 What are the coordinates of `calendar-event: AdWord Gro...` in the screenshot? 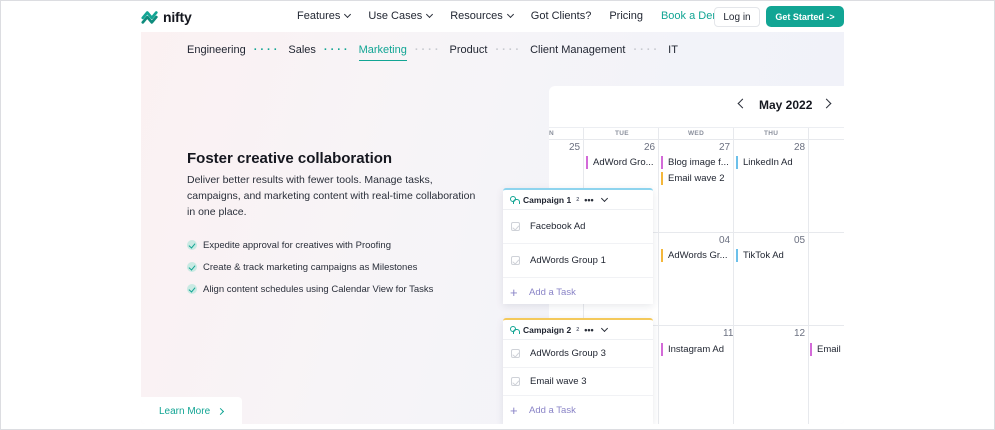 It's located at (621, 162).